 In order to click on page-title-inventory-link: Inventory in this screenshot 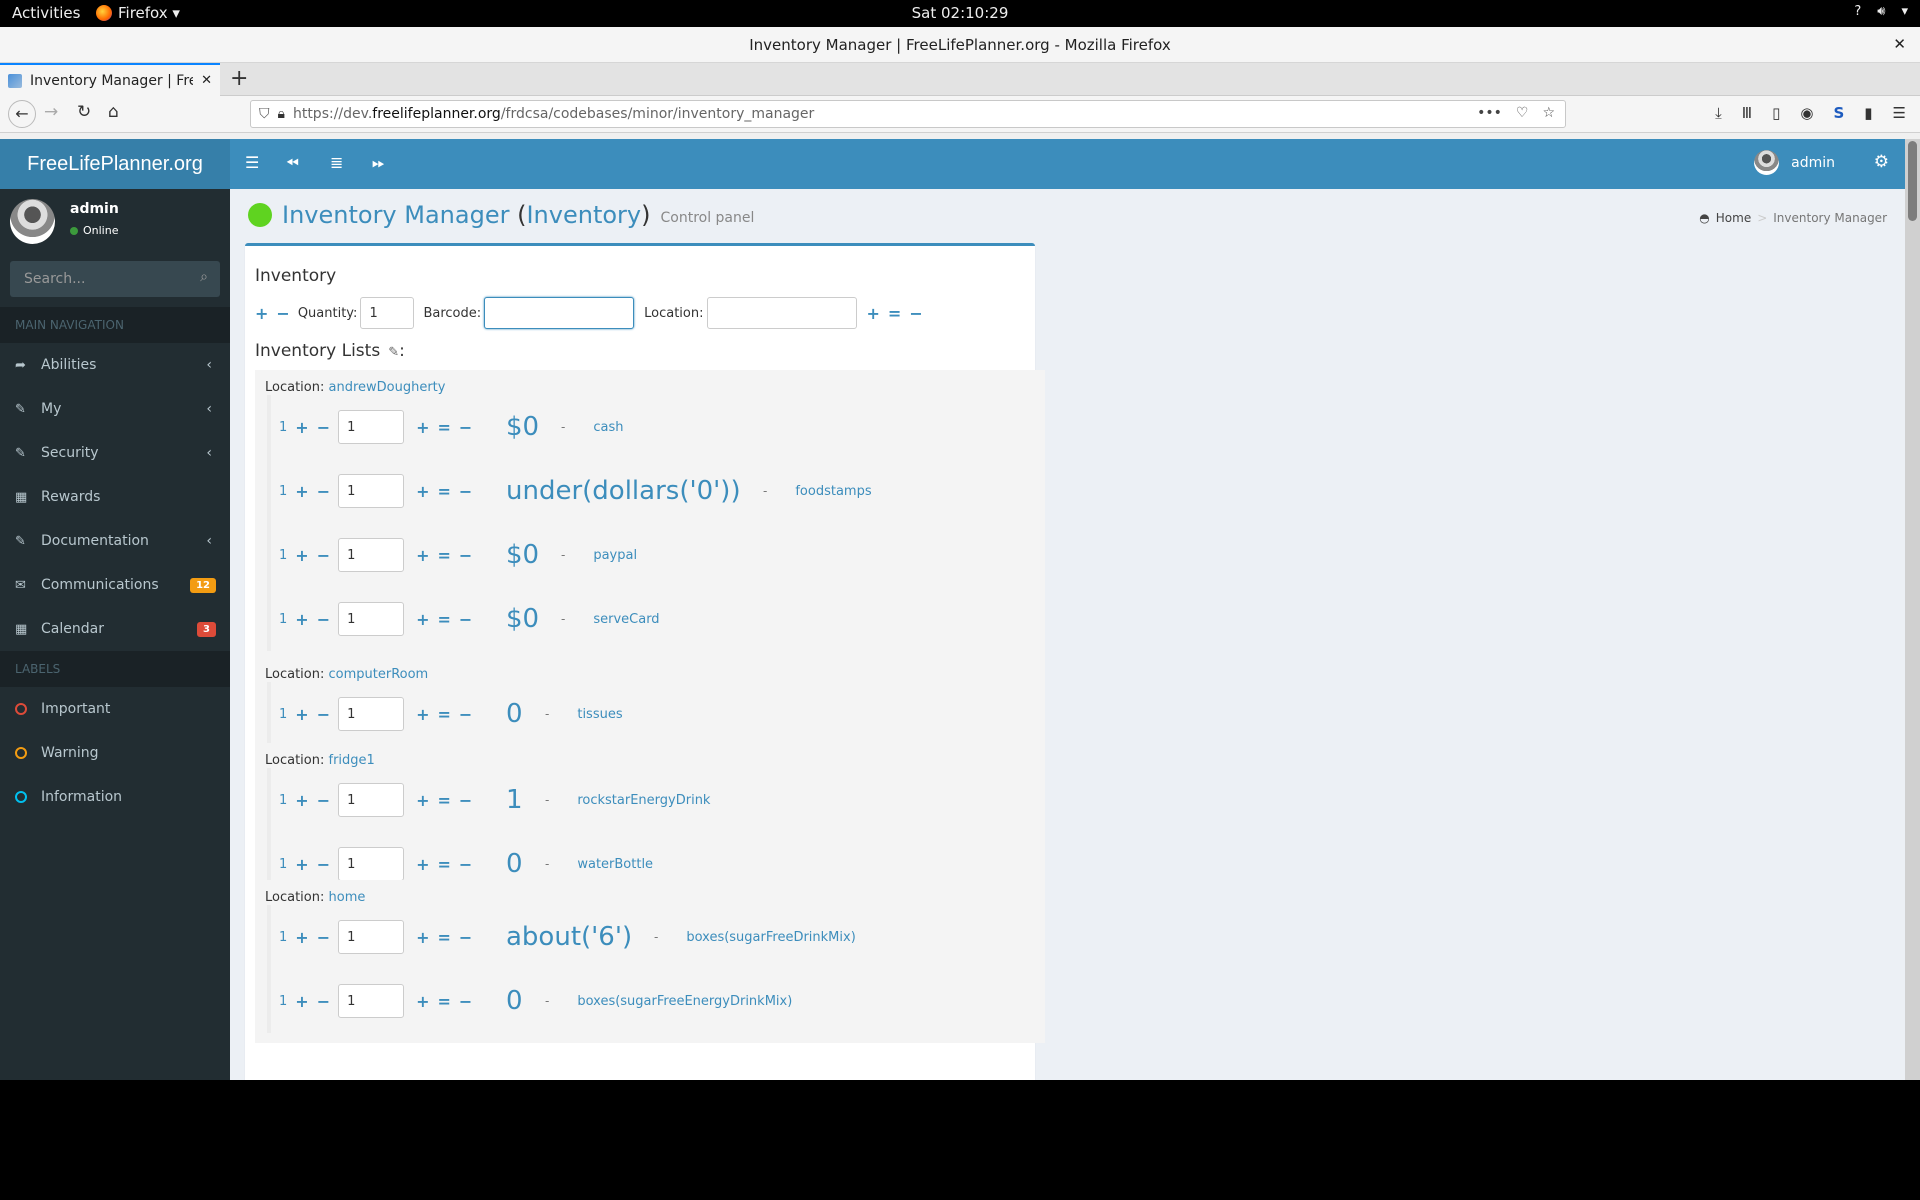, I will do `click(583, 215)`.